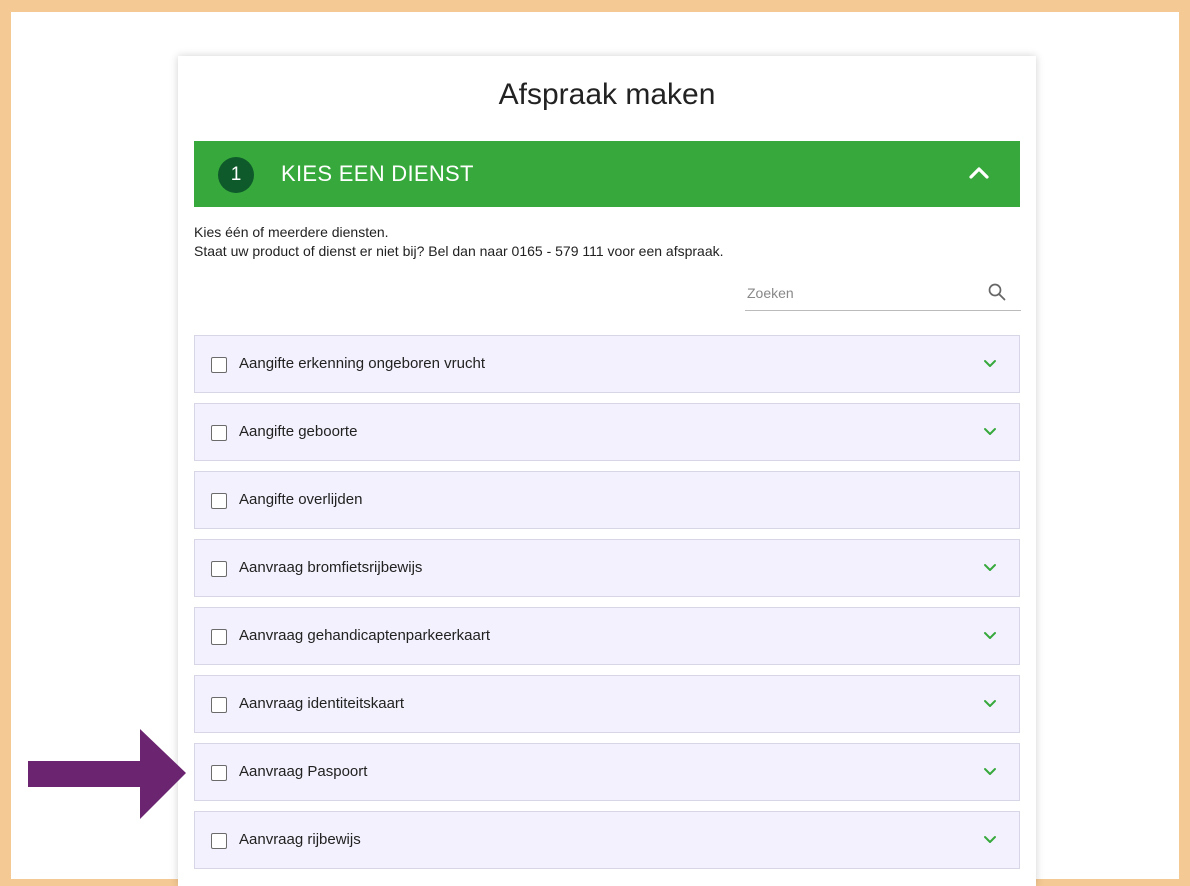  I want to click on step-header: 1 KIES EEN DIENST, so click(607, 174).